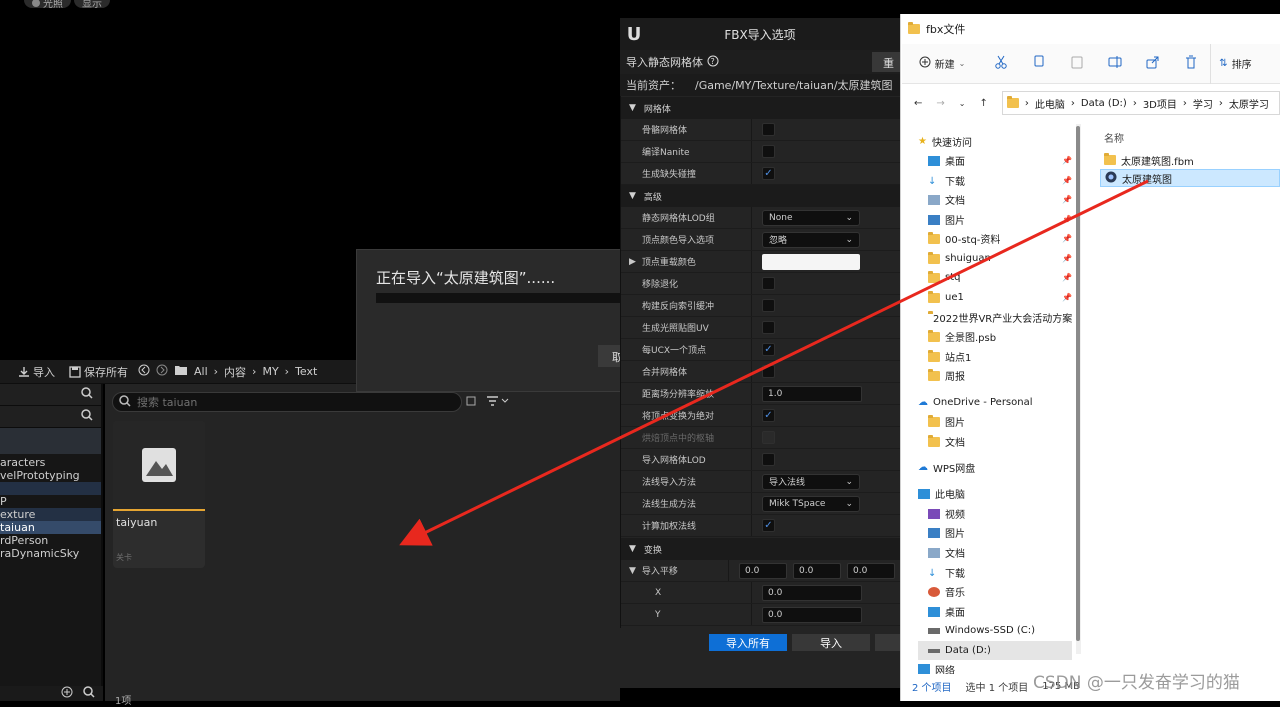  I want to click on address-segment: 太原学习, so click(1249, 103).